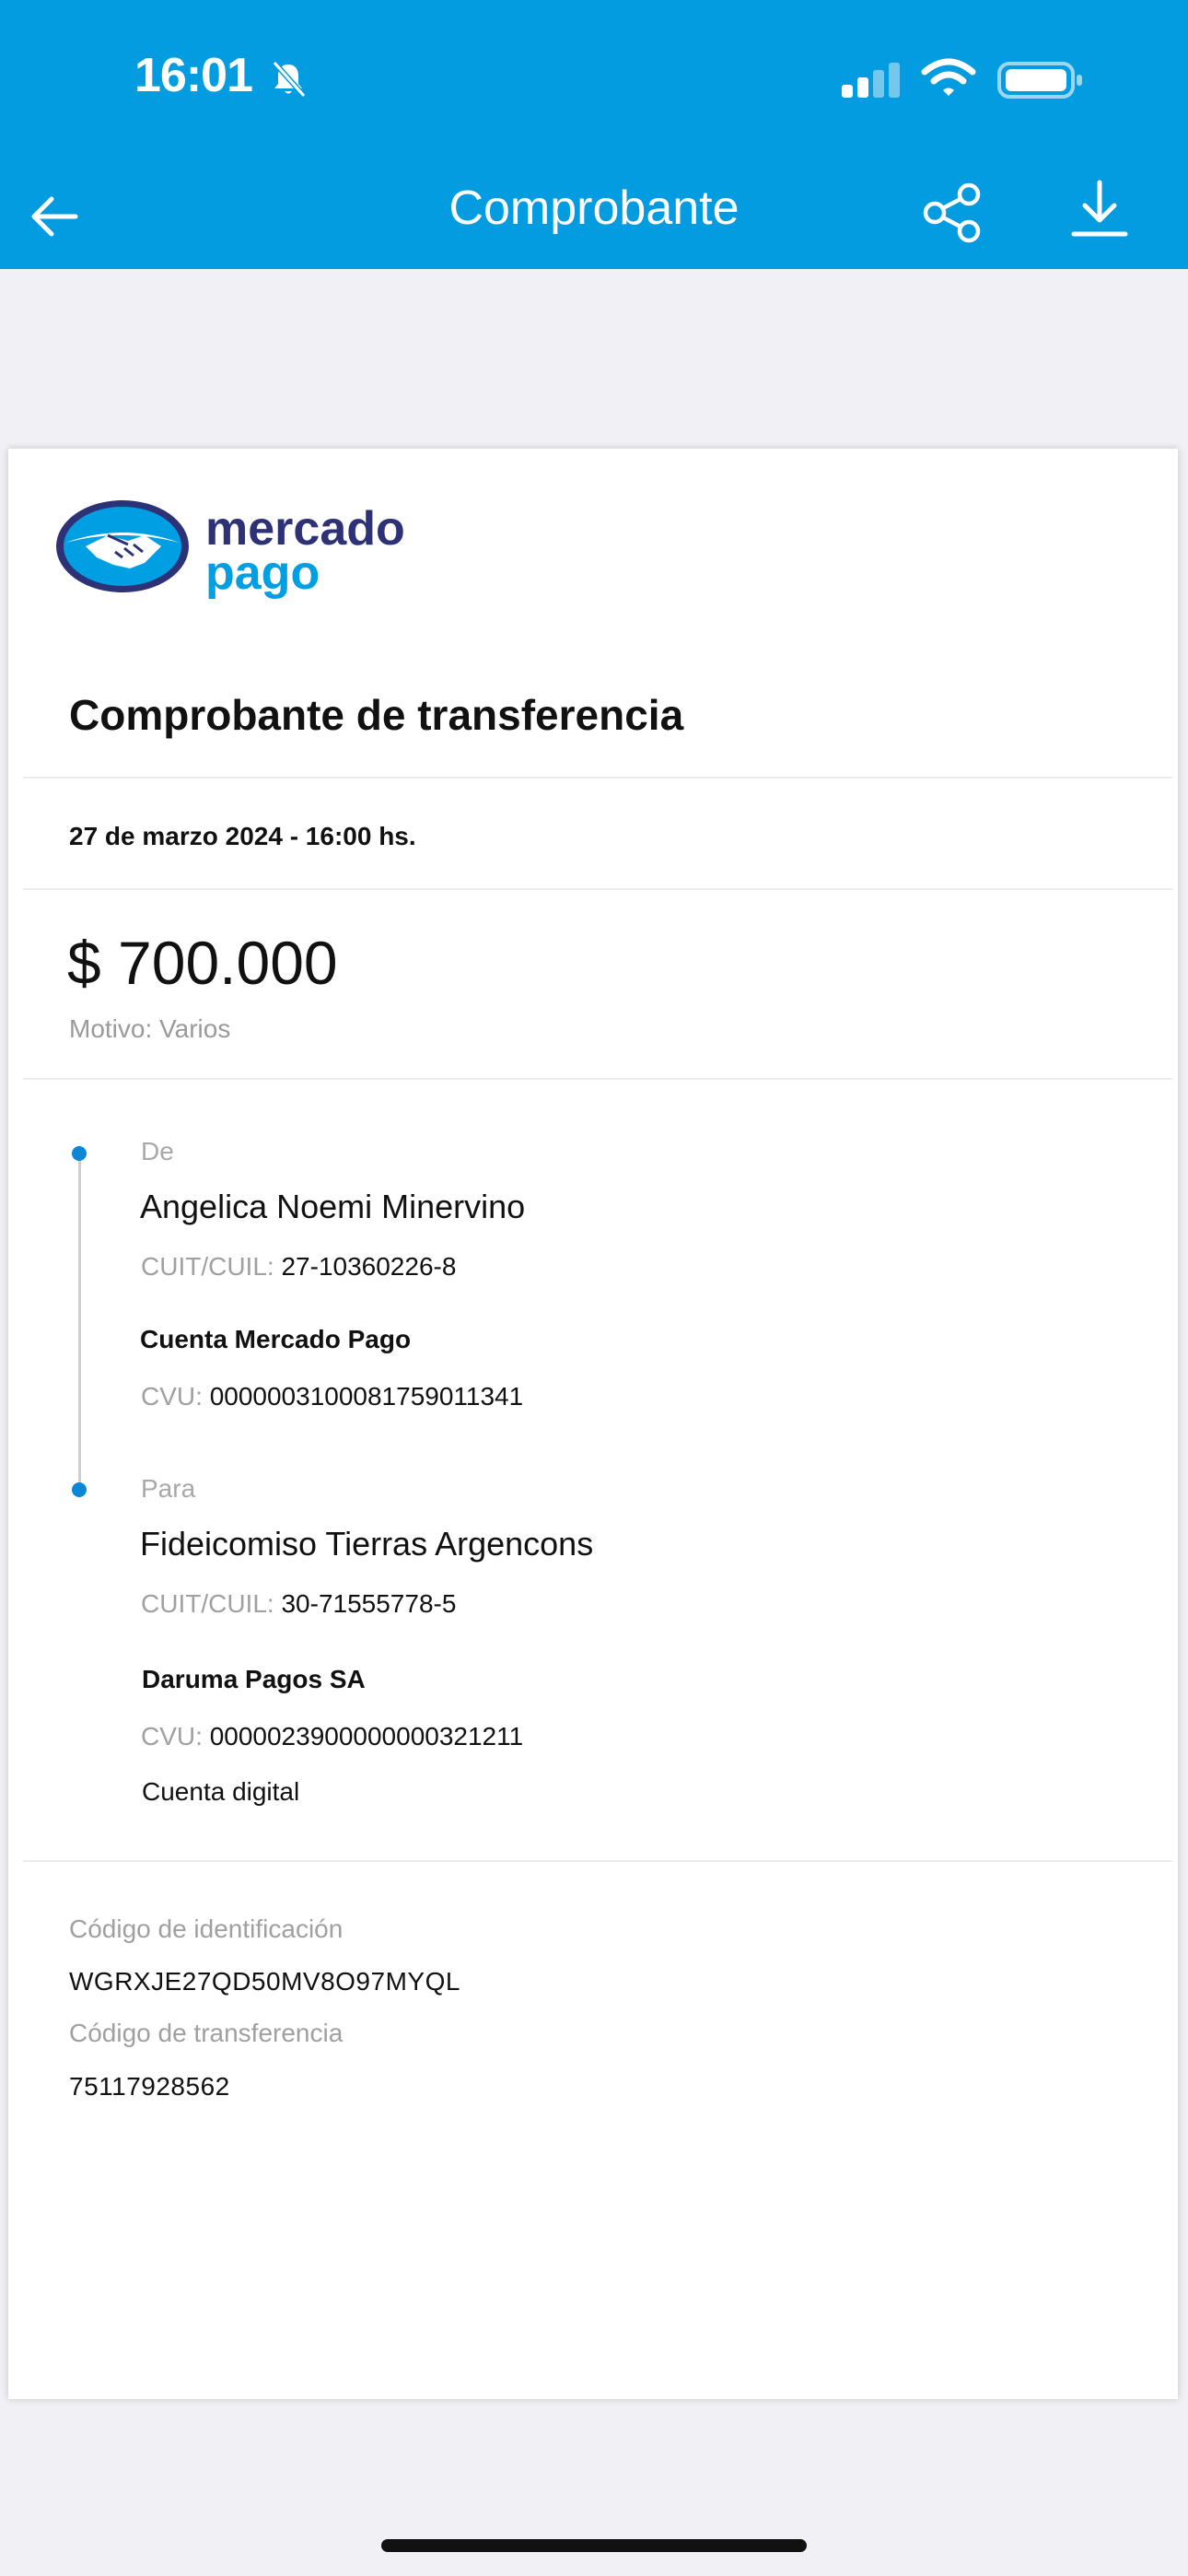 The image size is (1188, 2576). What do you see at coordinates (172, 1396) in the screenshot?
I see `sender-cvu-label: CVU:` at bounding box center [172, 1396].